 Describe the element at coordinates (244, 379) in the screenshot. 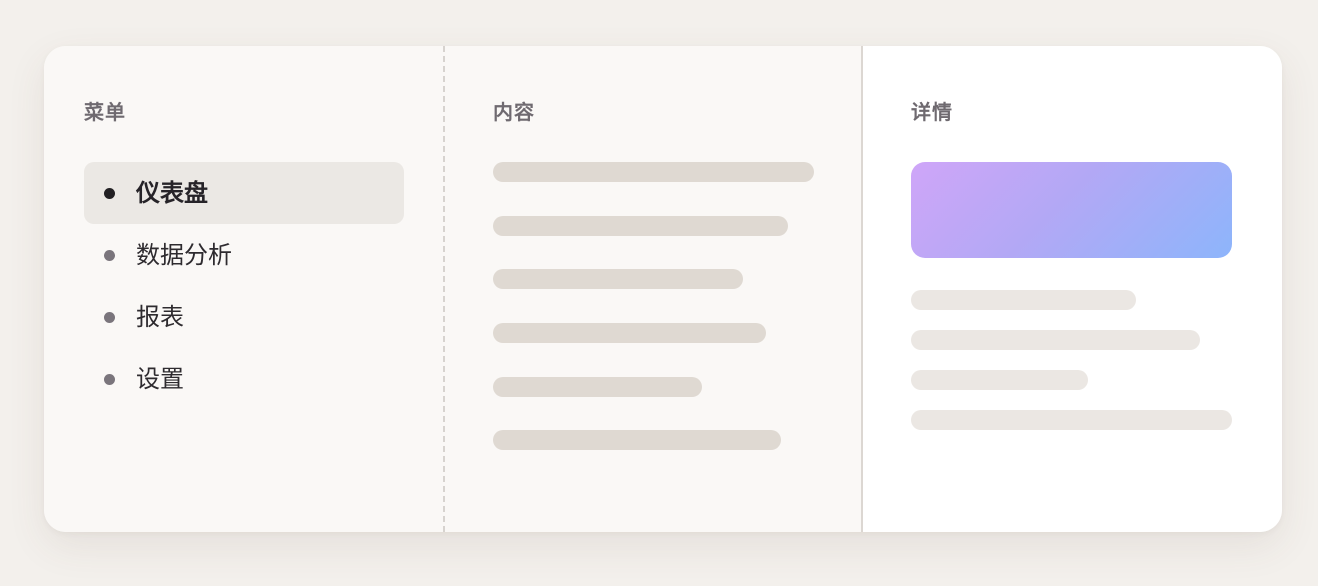

I see `menu-item-settings: 设置` at that location.